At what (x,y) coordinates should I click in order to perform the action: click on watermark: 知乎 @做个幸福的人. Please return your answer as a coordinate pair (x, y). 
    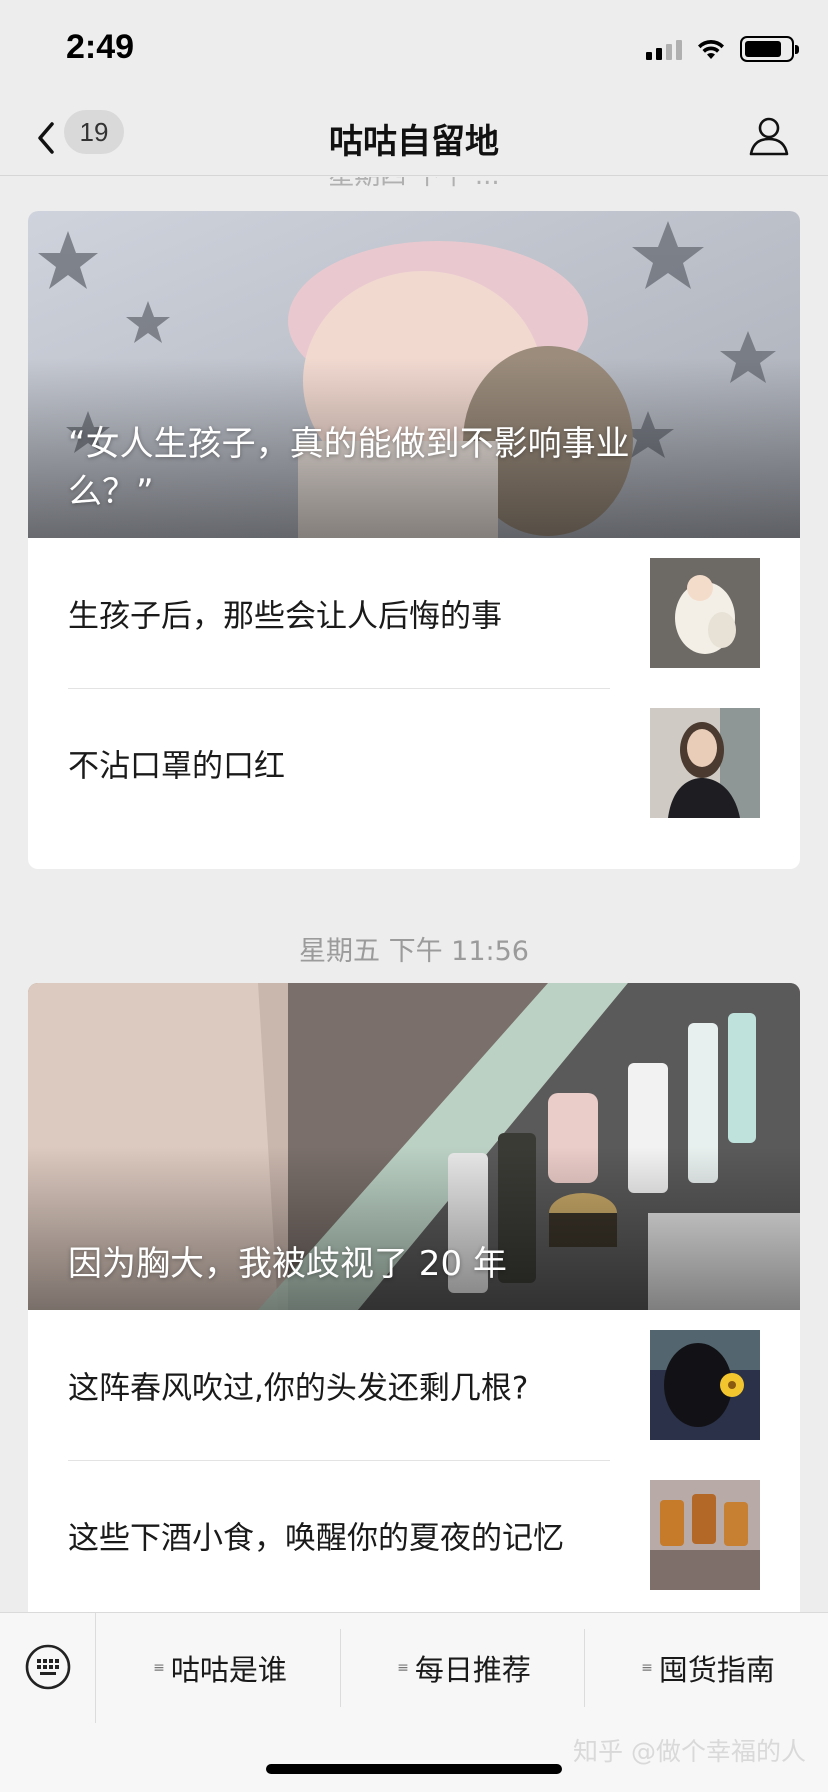
    Looking at the image, I should click on (689, 1751).